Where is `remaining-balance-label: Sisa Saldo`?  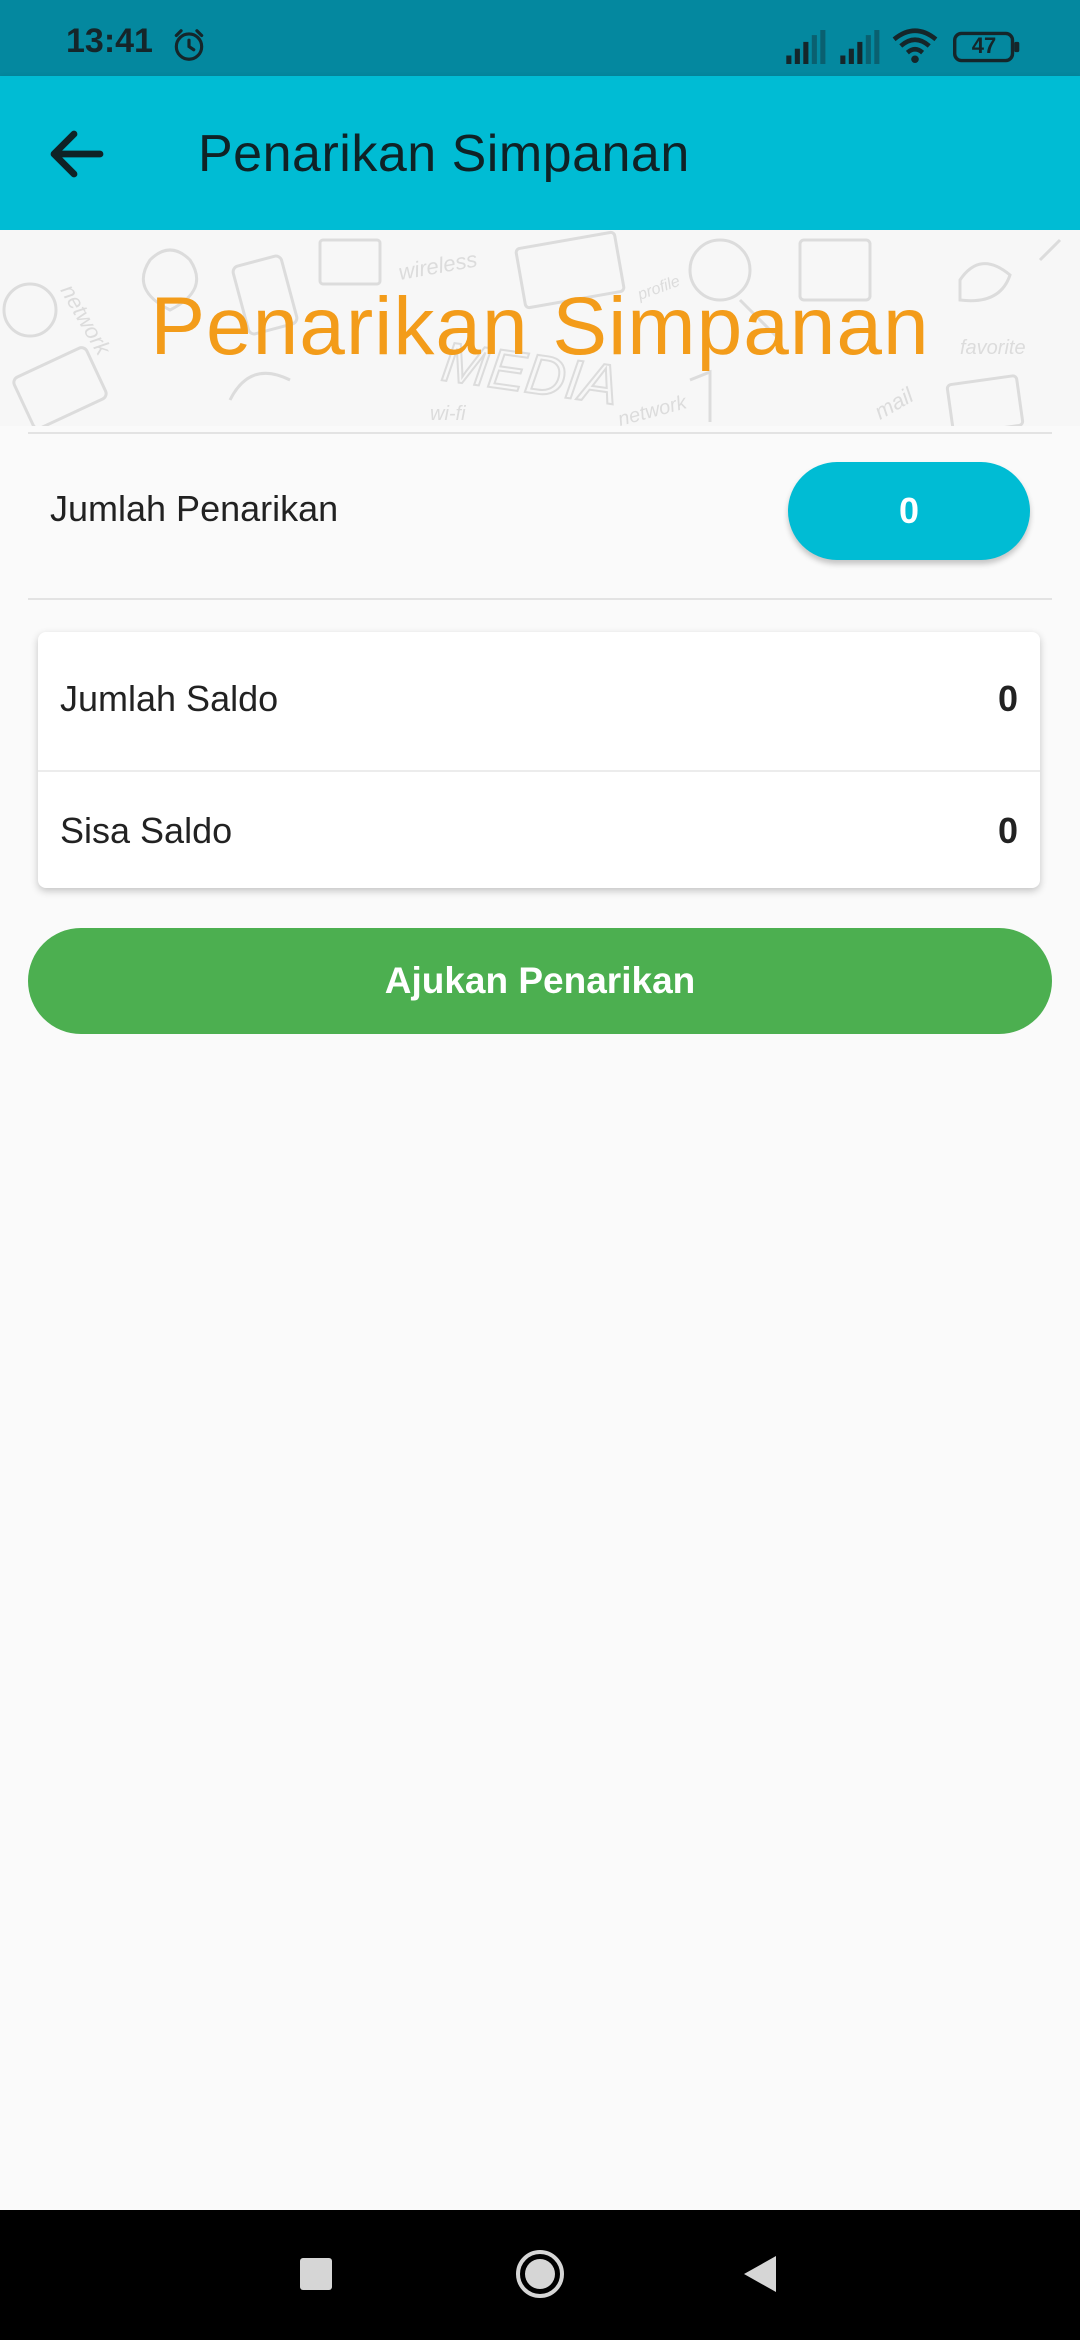
remaining-balance-label: Sisa Saldo is located at coordinates (146, 830).